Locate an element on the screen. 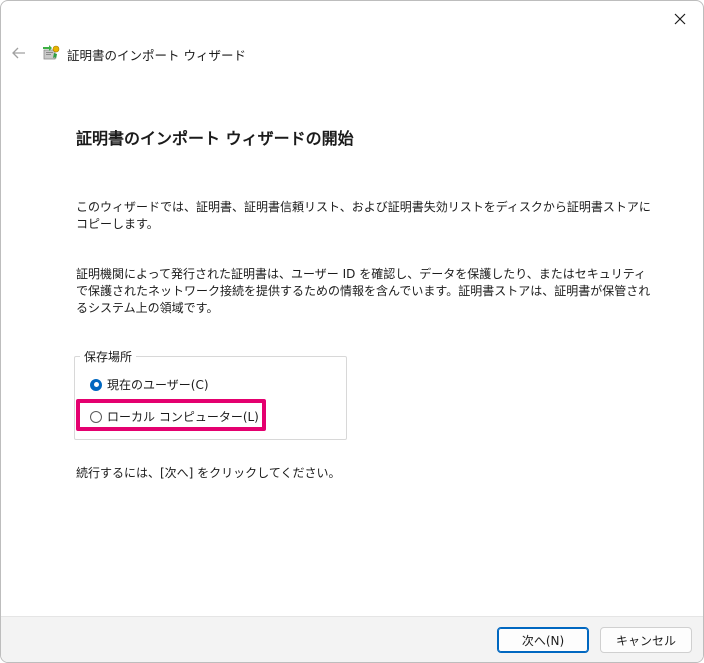 The height and width of the screenshot is (663, 704). back-button is located at coordinates (19, 53).